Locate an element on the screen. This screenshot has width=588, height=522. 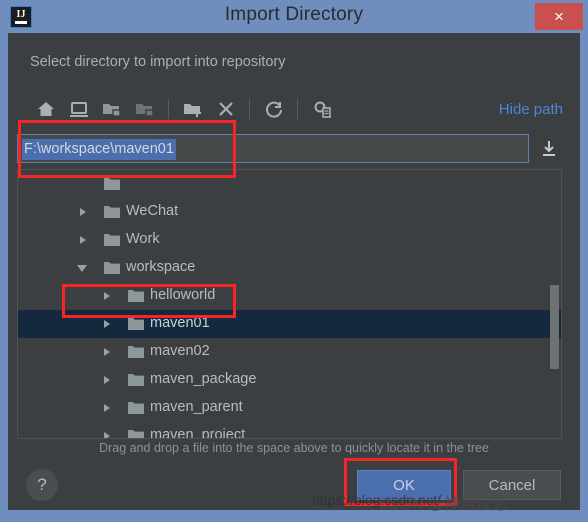
tree-row-maven-parent: maven_parent is located at coordinates (289, 408).